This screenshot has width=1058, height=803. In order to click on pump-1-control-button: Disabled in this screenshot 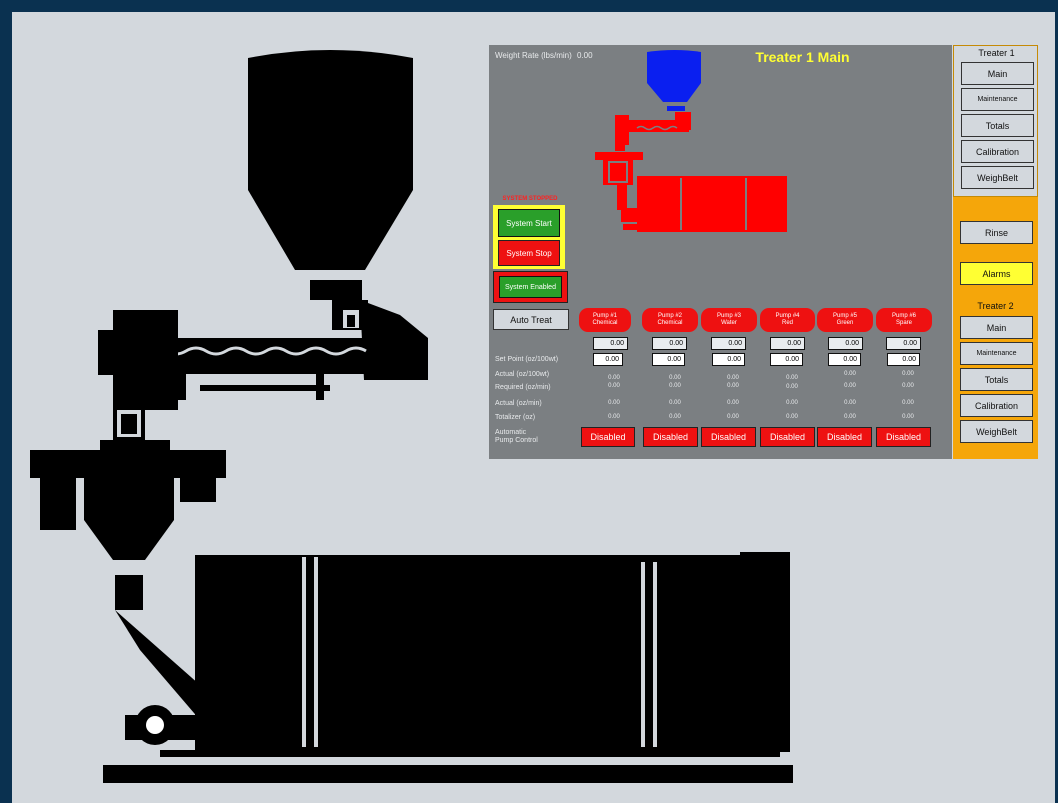, I will do `click(608, 437)`.